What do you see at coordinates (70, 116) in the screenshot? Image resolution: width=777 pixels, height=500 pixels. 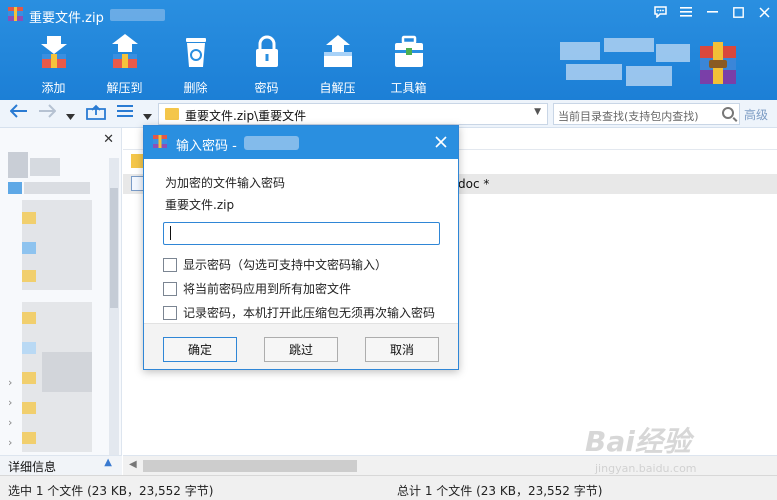 I see `history-dropdown-icon` at bounding box center [70, 116].